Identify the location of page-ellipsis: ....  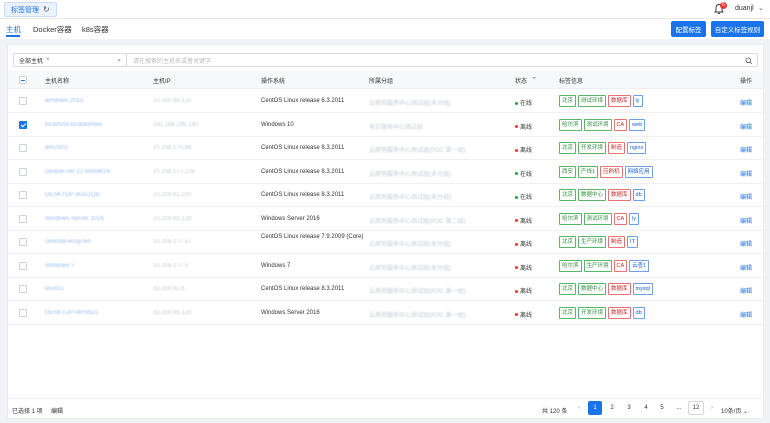
(679, 408).